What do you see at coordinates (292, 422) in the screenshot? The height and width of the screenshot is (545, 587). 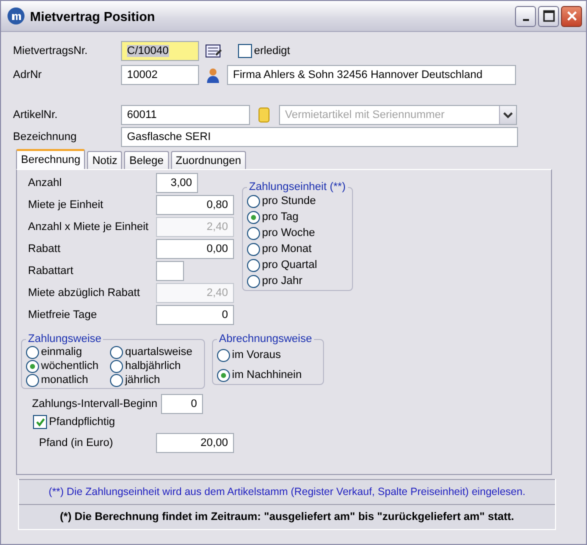 I see `deposit-checkbox: Pfandpflichtig` at bounding box center [292, 422].